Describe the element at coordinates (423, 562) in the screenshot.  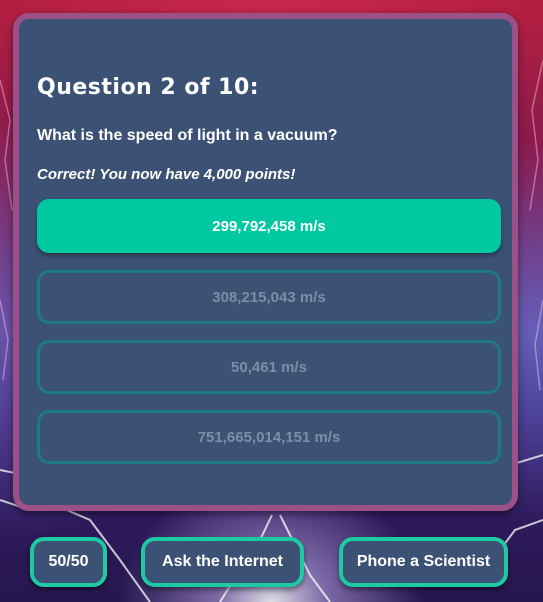
I see `phone-a-scientist-button: Phone a Scientist` at that location.